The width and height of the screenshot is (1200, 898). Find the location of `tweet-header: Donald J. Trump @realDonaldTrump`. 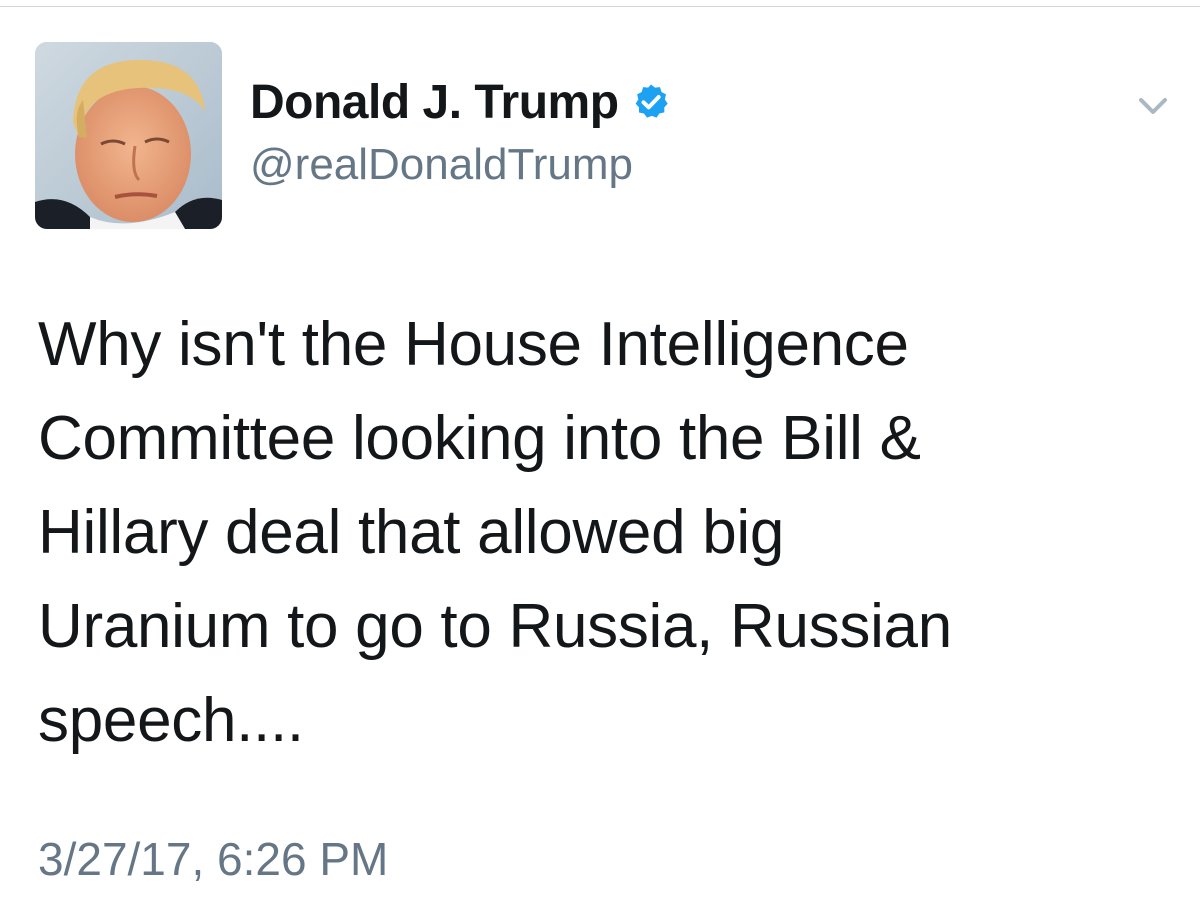

tweet-header: Donald J. Trump @realDonaldTrump is located at coordinates (460, 130).